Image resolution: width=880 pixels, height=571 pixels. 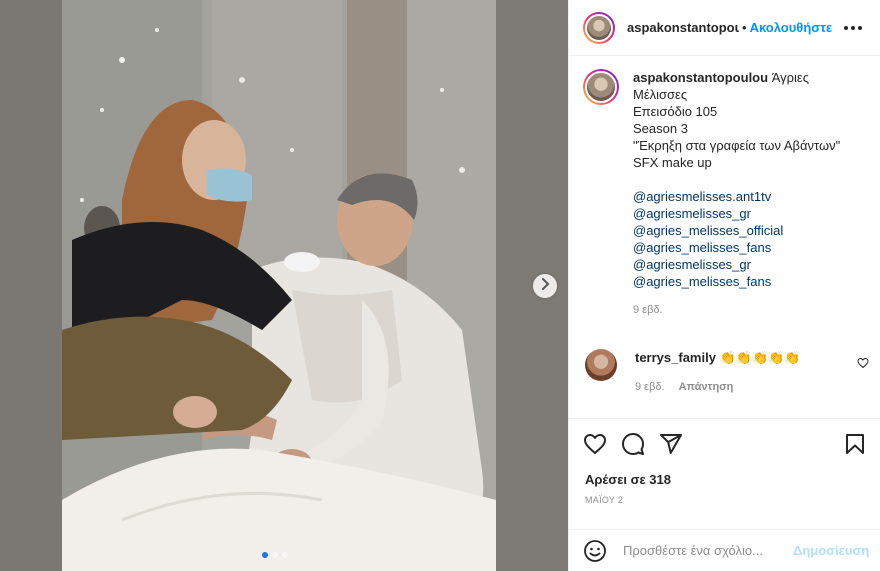 What do you see at coordinates (601, 87) in the screenshot?
I see `caption-avatar` at bounding box center [601, 87].